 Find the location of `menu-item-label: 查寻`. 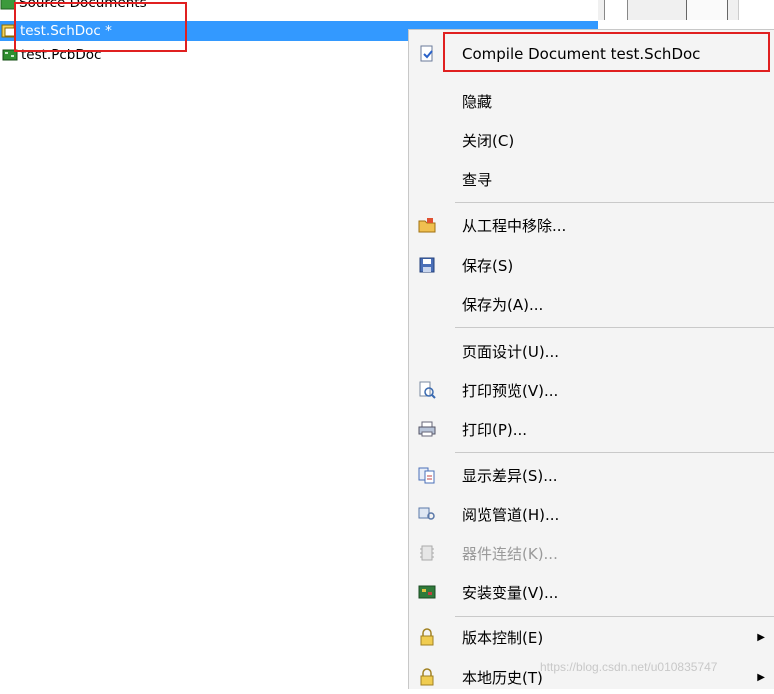

menu-item-label: 查寻 is located at coordinates (477, 179).